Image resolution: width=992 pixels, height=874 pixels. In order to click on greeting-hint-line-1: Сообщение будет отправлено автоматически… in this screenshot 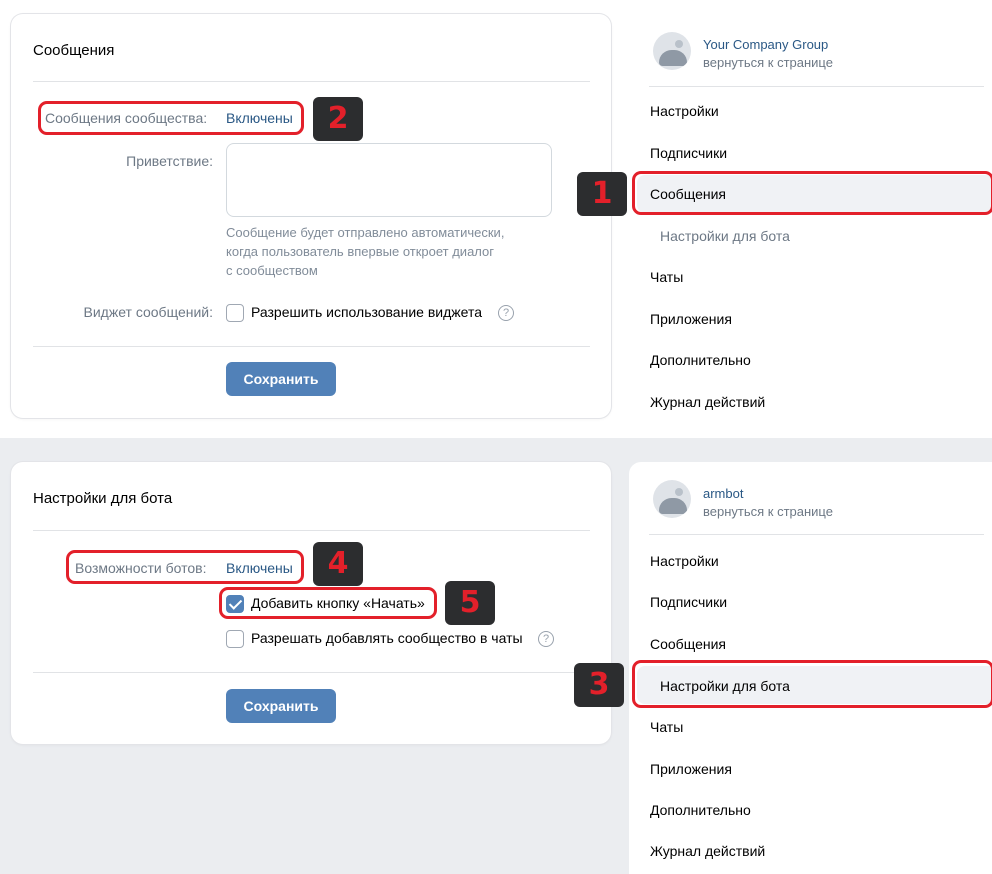, I will do `click(365, 232)`.